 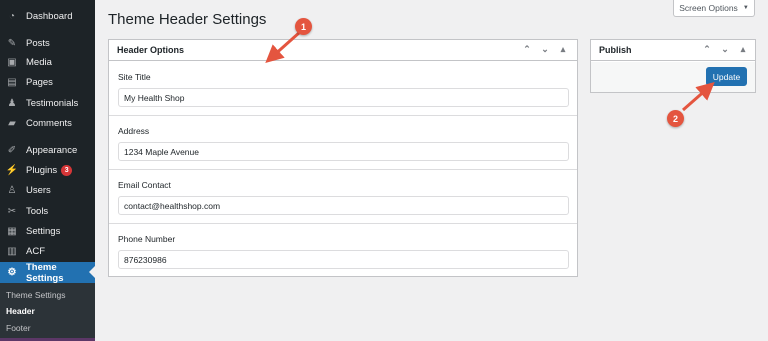 What do you see at coordinates (39, 62) in the screenshot?
I see `sidebar-item-label: Media` at bounding box center [39, 62].